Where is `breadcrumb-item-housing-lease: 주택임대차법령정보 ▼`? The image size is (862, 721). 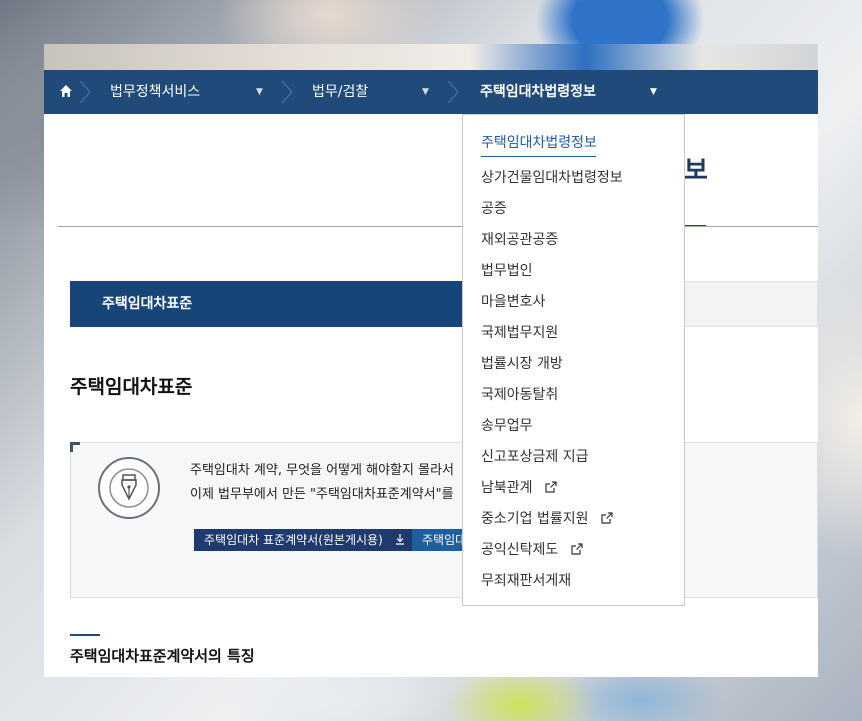 breadcrumb-item-housing-lease: 주택임대차법령정보 ▼ is located at coordinates (568, 92).